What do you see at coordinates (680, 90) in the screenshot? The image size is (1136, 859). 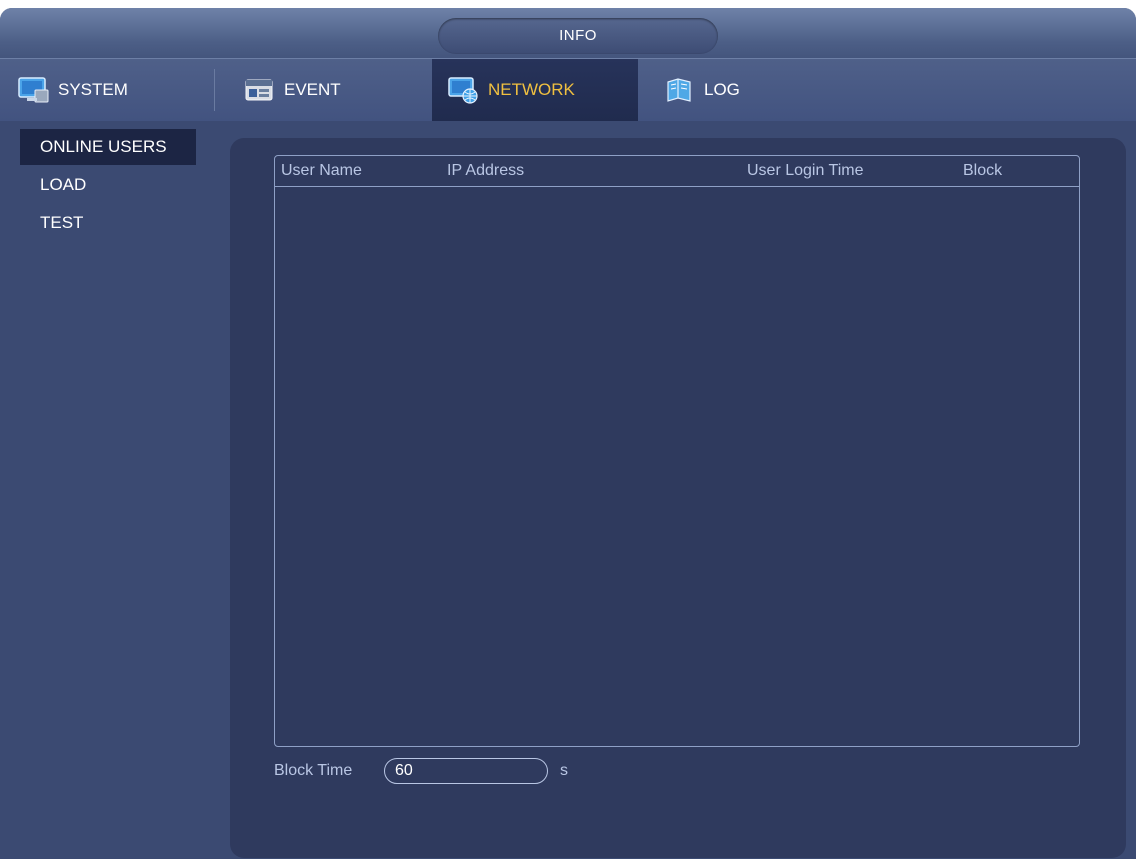 I see `log-book-icon` at bounding box center [680, 90].